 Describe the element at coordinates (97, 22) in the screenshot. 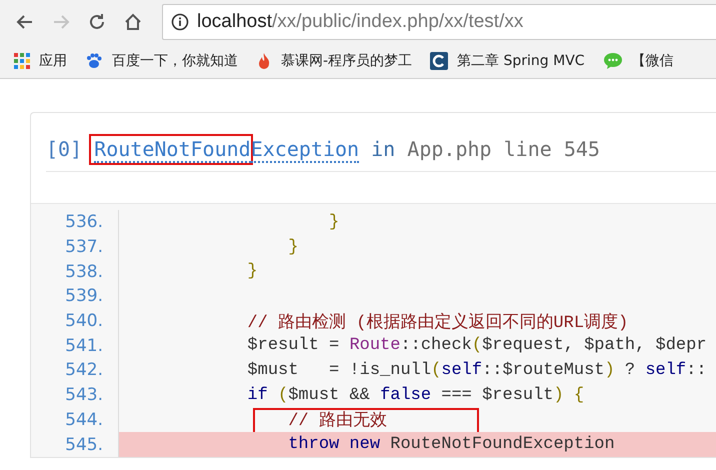

I see `reload-icon` at that location.